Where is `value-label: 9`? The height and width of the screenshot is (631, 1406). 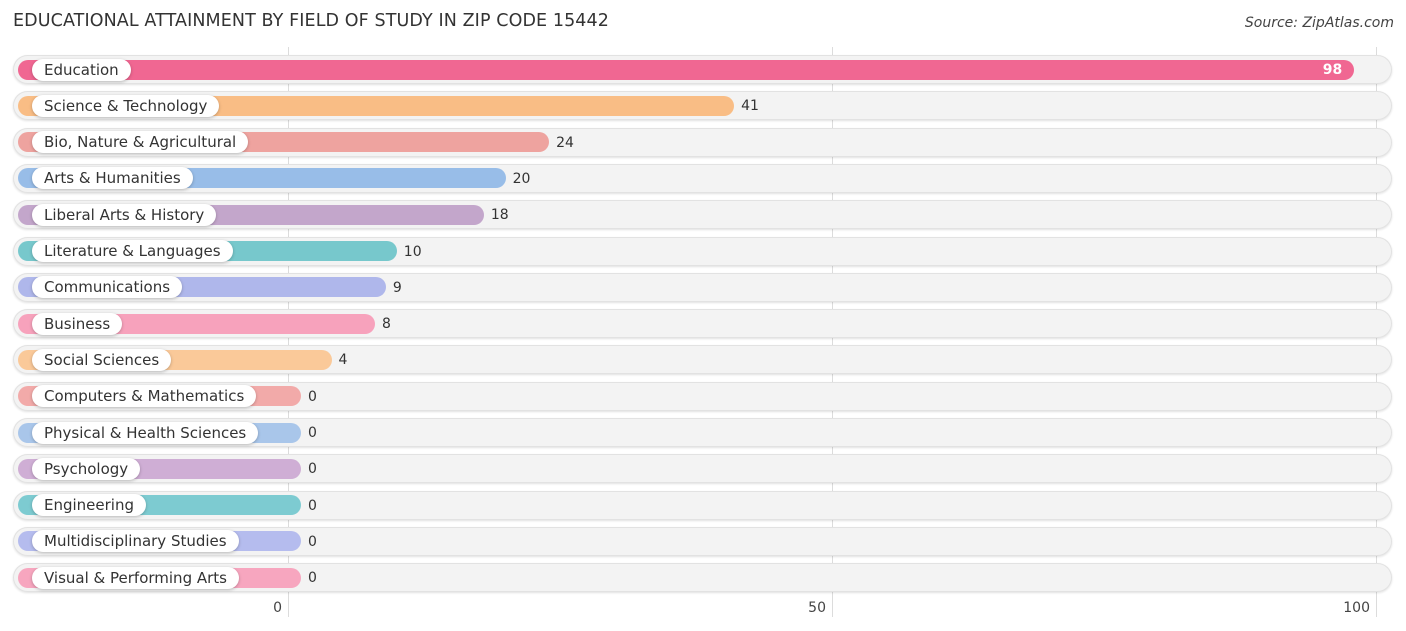
value-label: 9 is located at coordinates (397, 287).